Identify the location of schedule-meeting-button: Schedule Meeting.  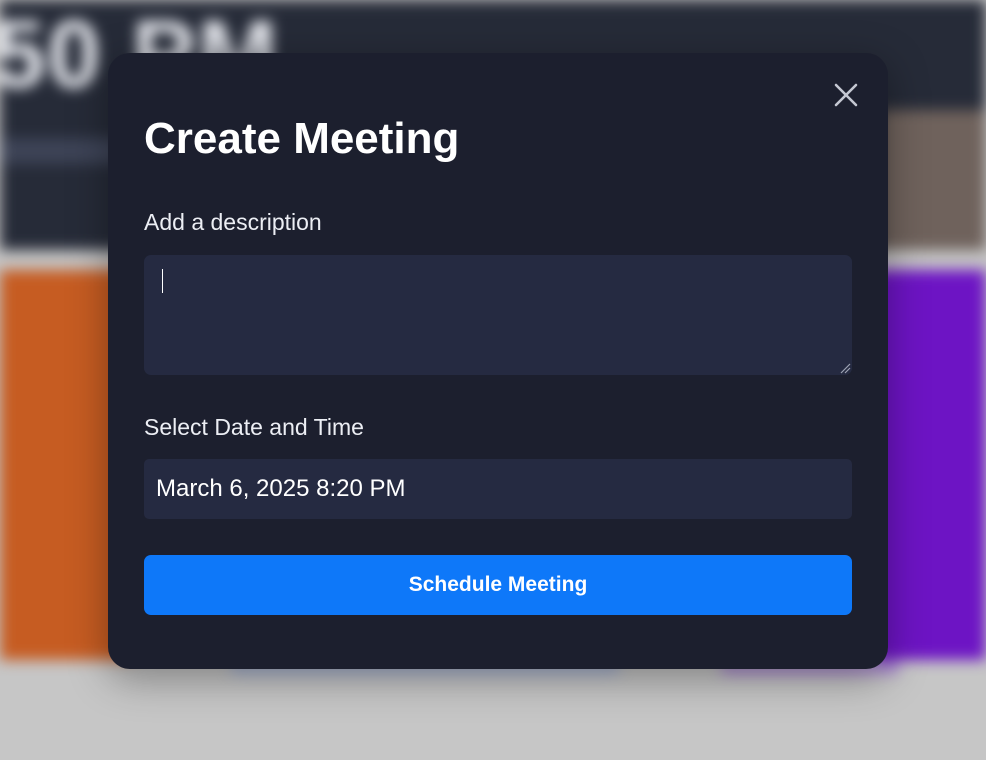
(498, 585).